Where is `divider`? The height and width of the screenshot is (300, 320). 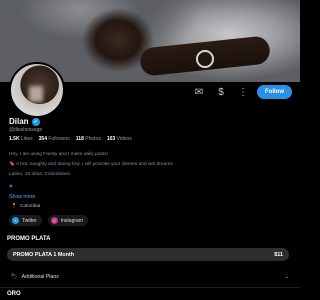
divider is located at coordinates (150, 287).